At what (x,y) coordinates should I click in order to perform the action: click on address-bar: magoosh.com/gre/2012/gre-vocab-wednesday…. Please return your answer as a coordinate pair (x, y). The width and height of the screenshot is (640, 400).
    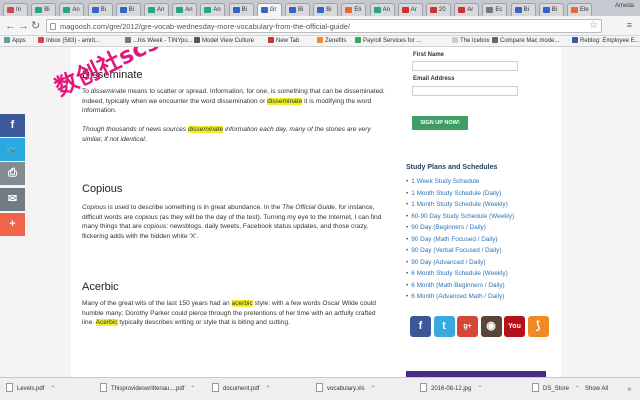
    Looking at the image, I should click on (324, 26).